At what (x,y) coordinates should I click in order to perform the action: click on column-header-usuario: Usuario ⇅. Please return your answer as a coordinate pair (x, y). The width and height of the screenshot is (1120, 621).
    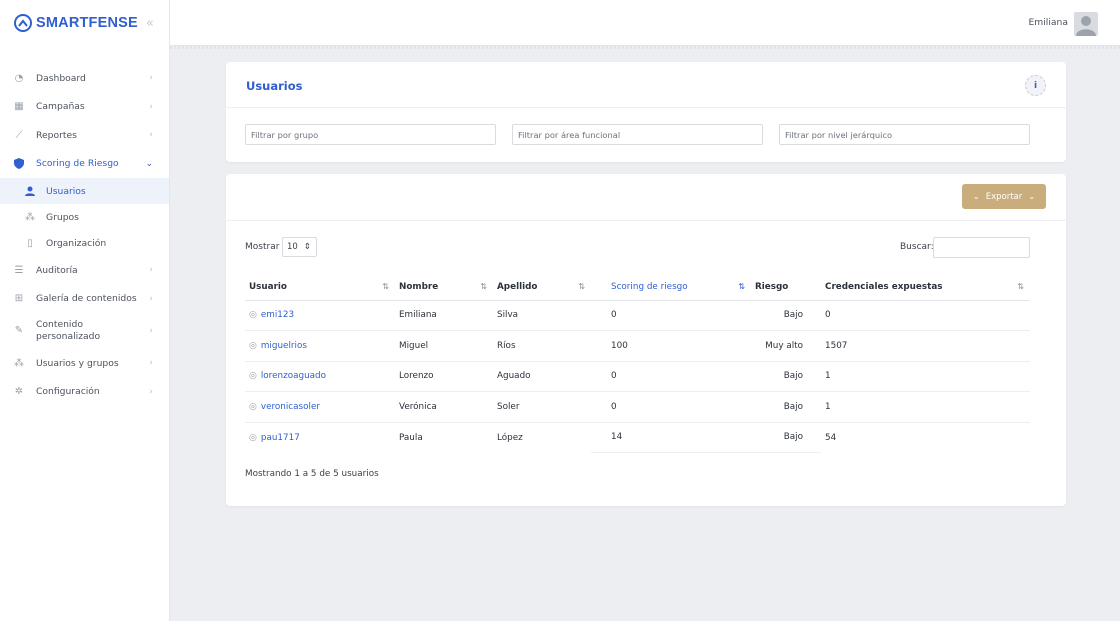
    Looking at the image, I should click on (320, 287).